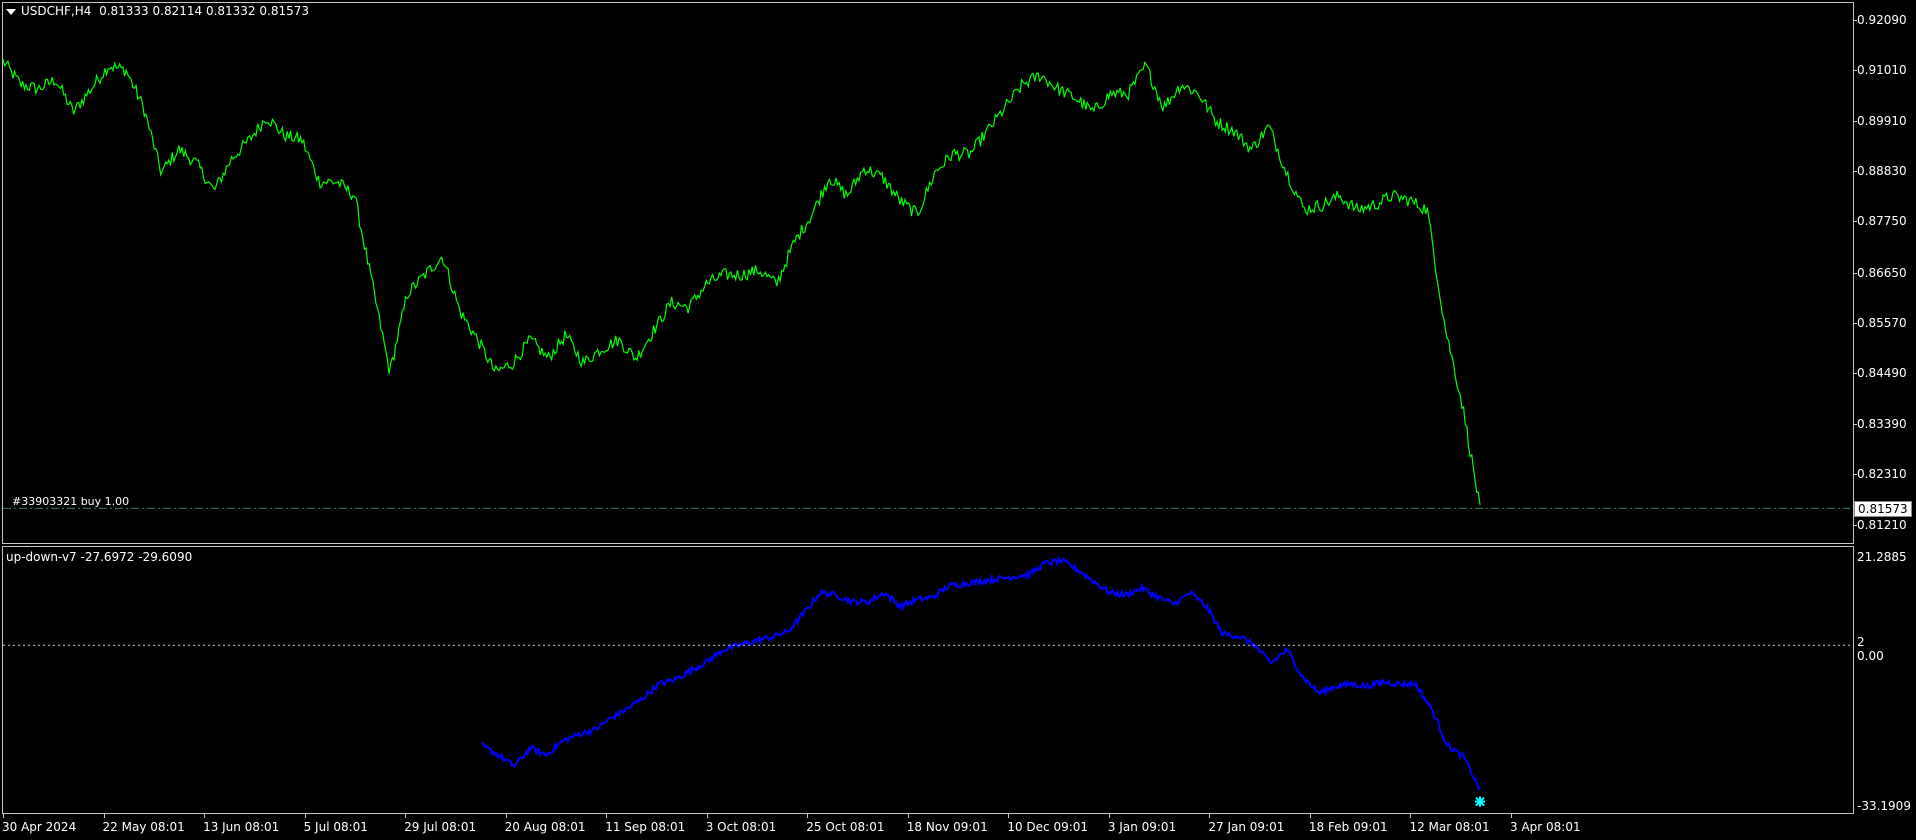 This screenshot has height=840, width=1916. I want to click on date-label: 11 Sep 08:01, so click(645, 827).